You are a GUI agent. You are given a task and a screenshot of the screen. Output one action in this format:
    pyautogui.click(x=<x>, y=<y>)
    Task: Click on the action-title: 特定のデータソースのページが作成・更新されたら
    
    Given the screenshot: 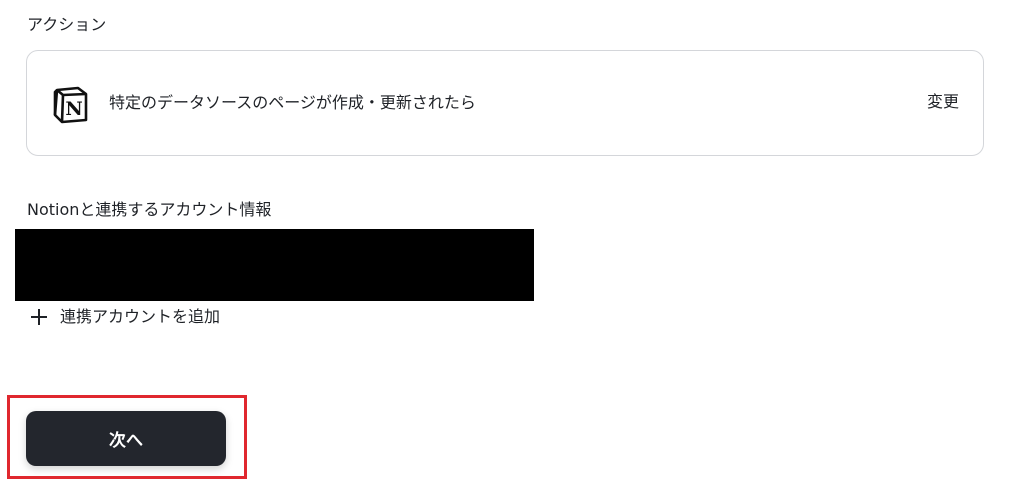 What is the action you would take?
    pyautogui.click(x=292, y=102)
    